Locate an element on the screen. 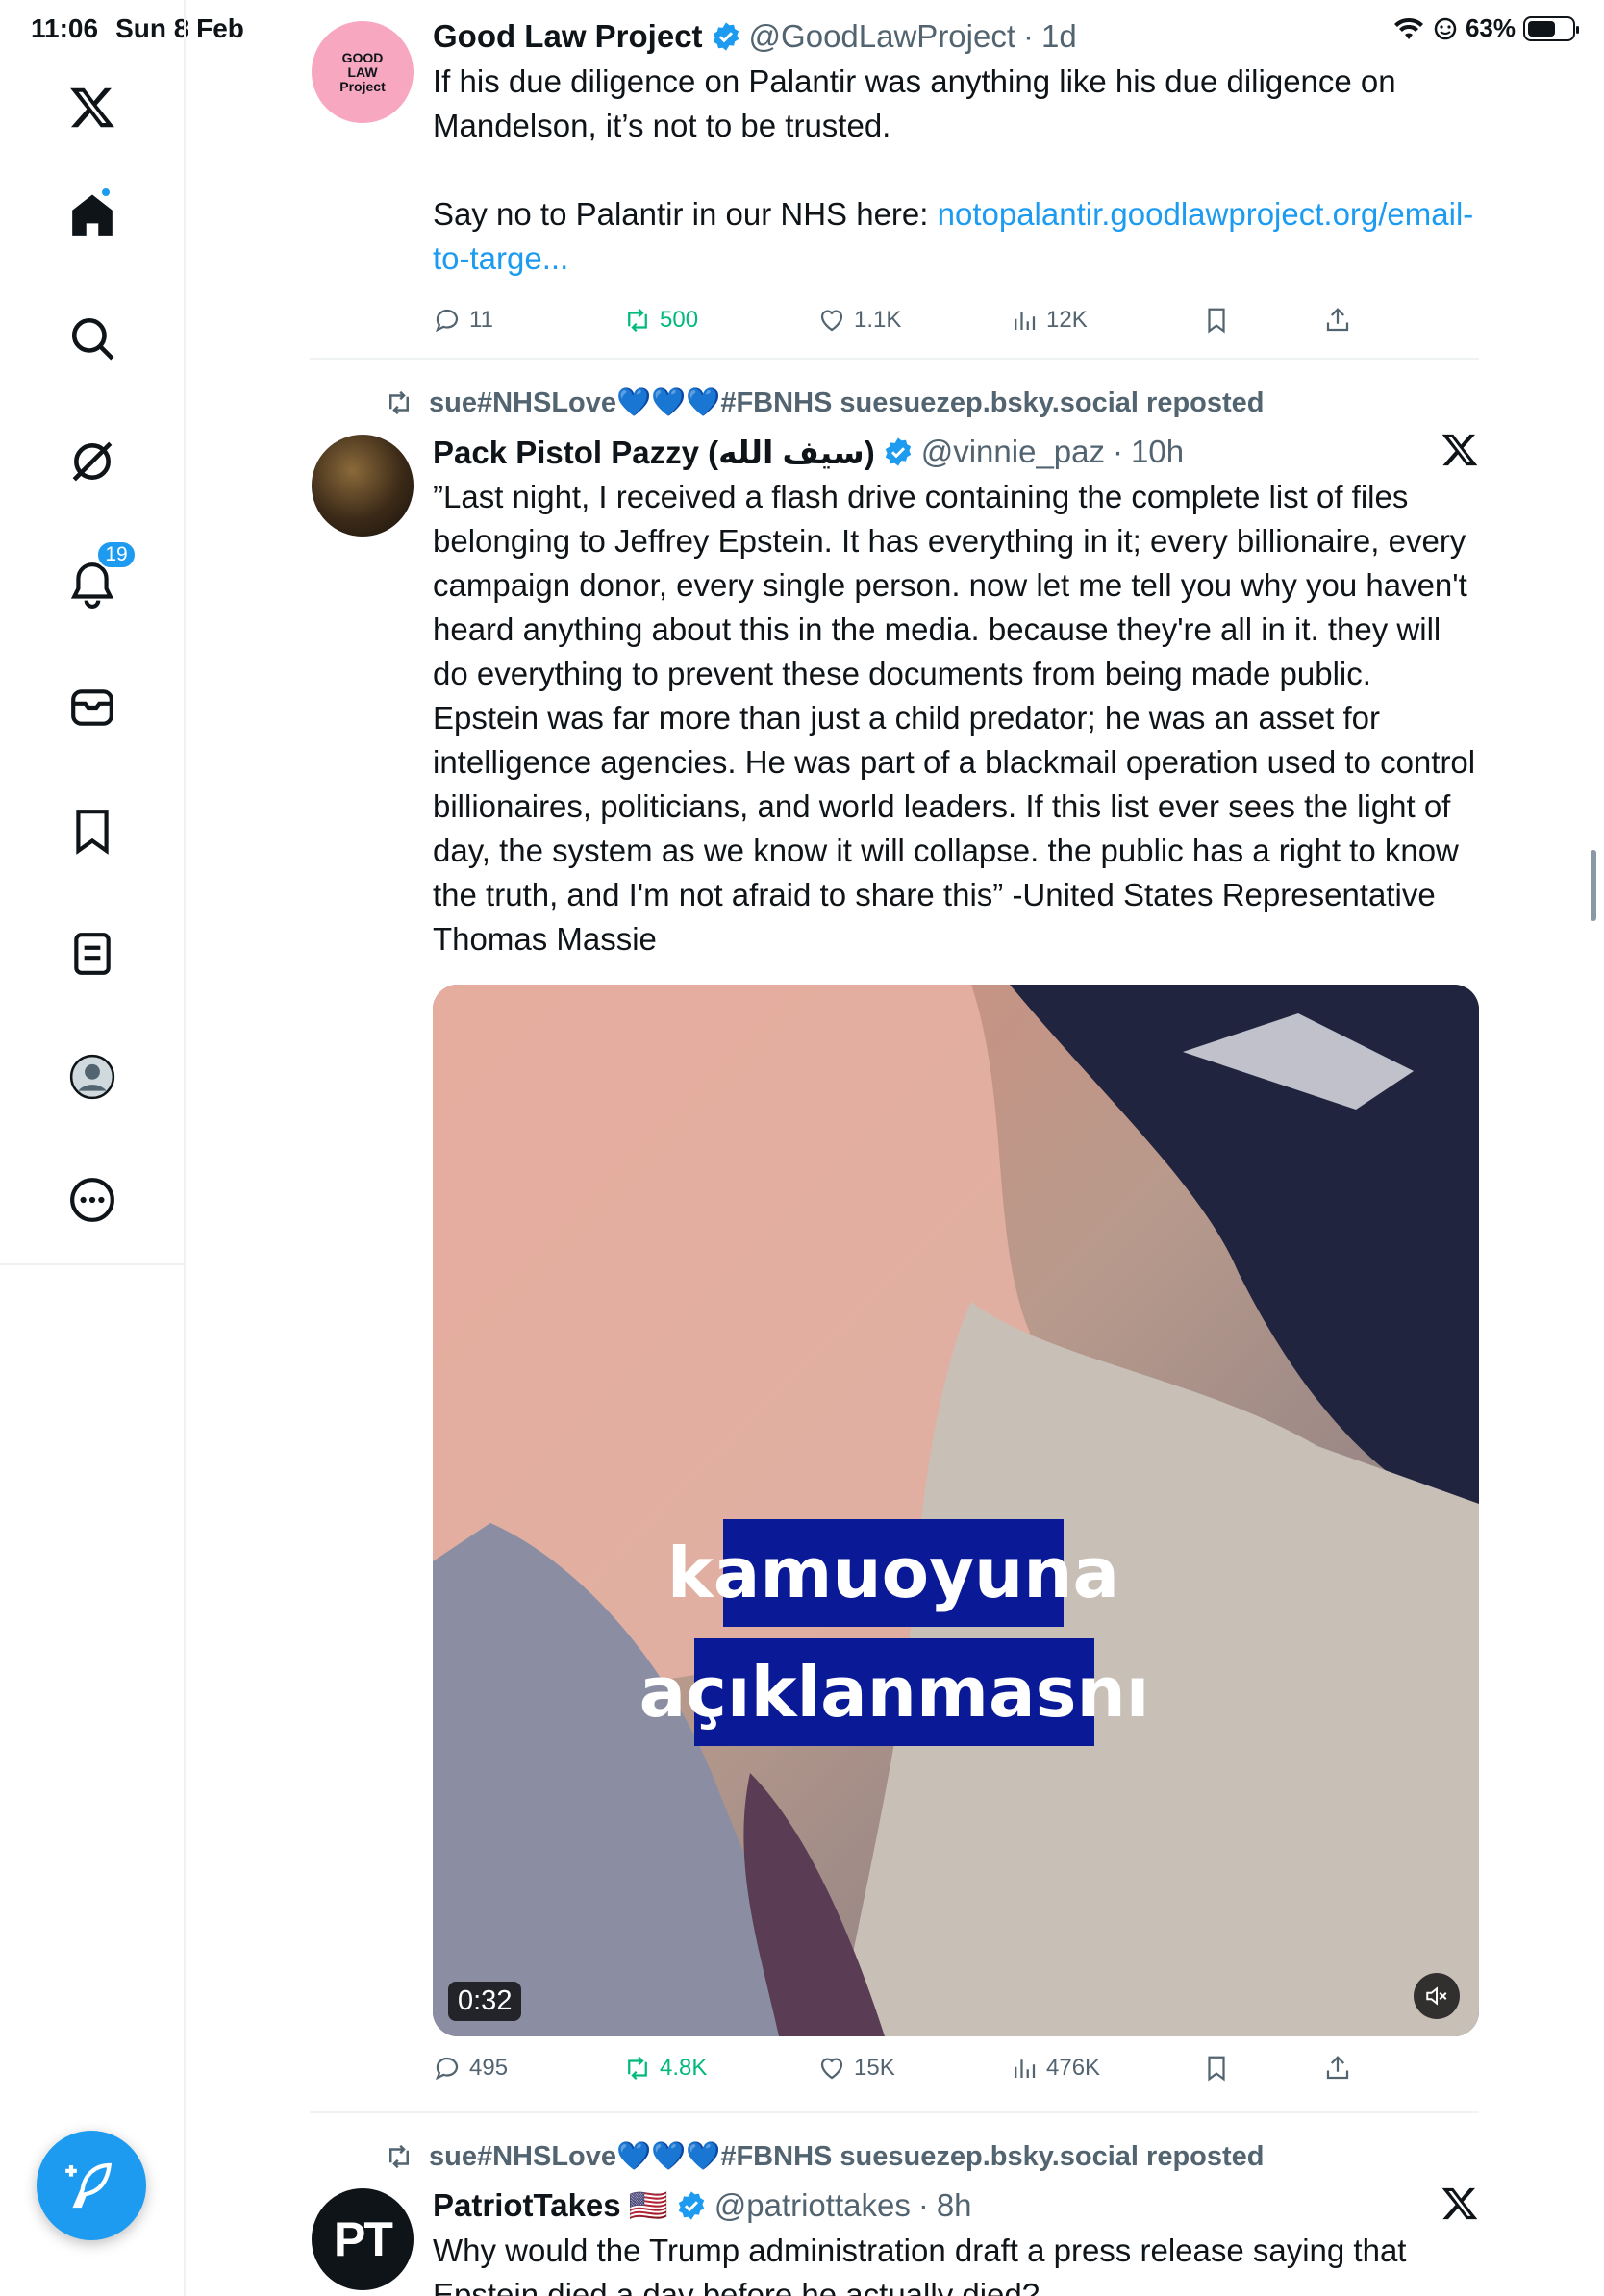 The width and height of the screenshot is (1604, 2296). reply-count: 495 is located at coordinates (489, 2068).